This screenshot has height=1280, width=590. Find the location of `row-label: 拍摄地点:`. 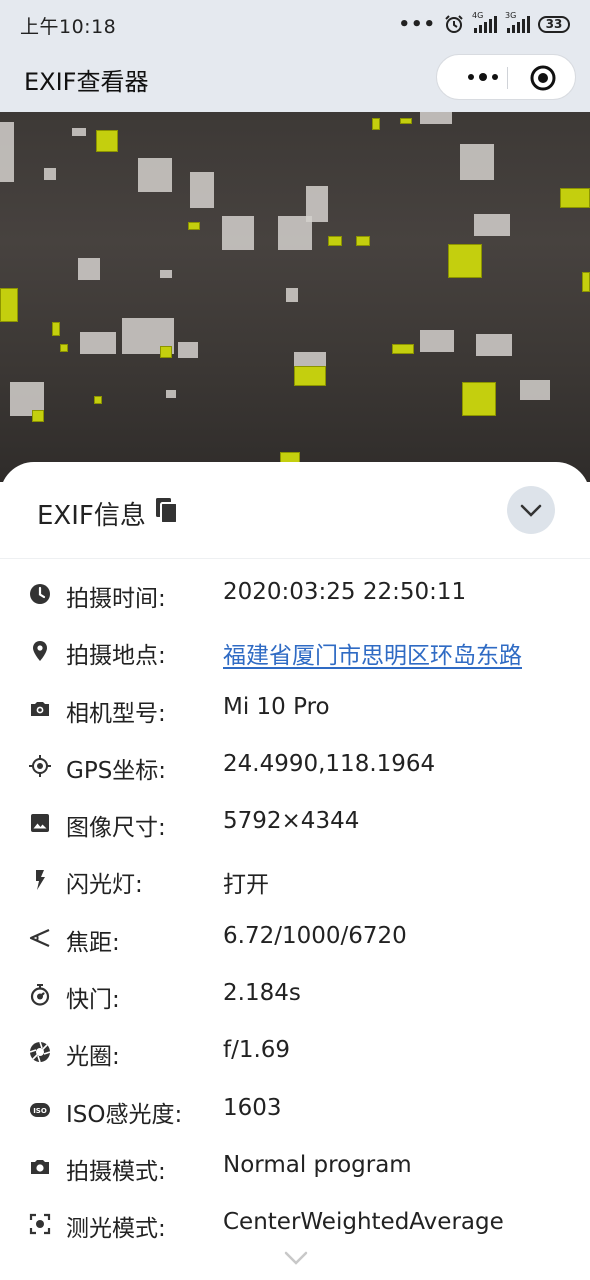

row-label: 拍摄地点: is located at coordinates (116, 656).